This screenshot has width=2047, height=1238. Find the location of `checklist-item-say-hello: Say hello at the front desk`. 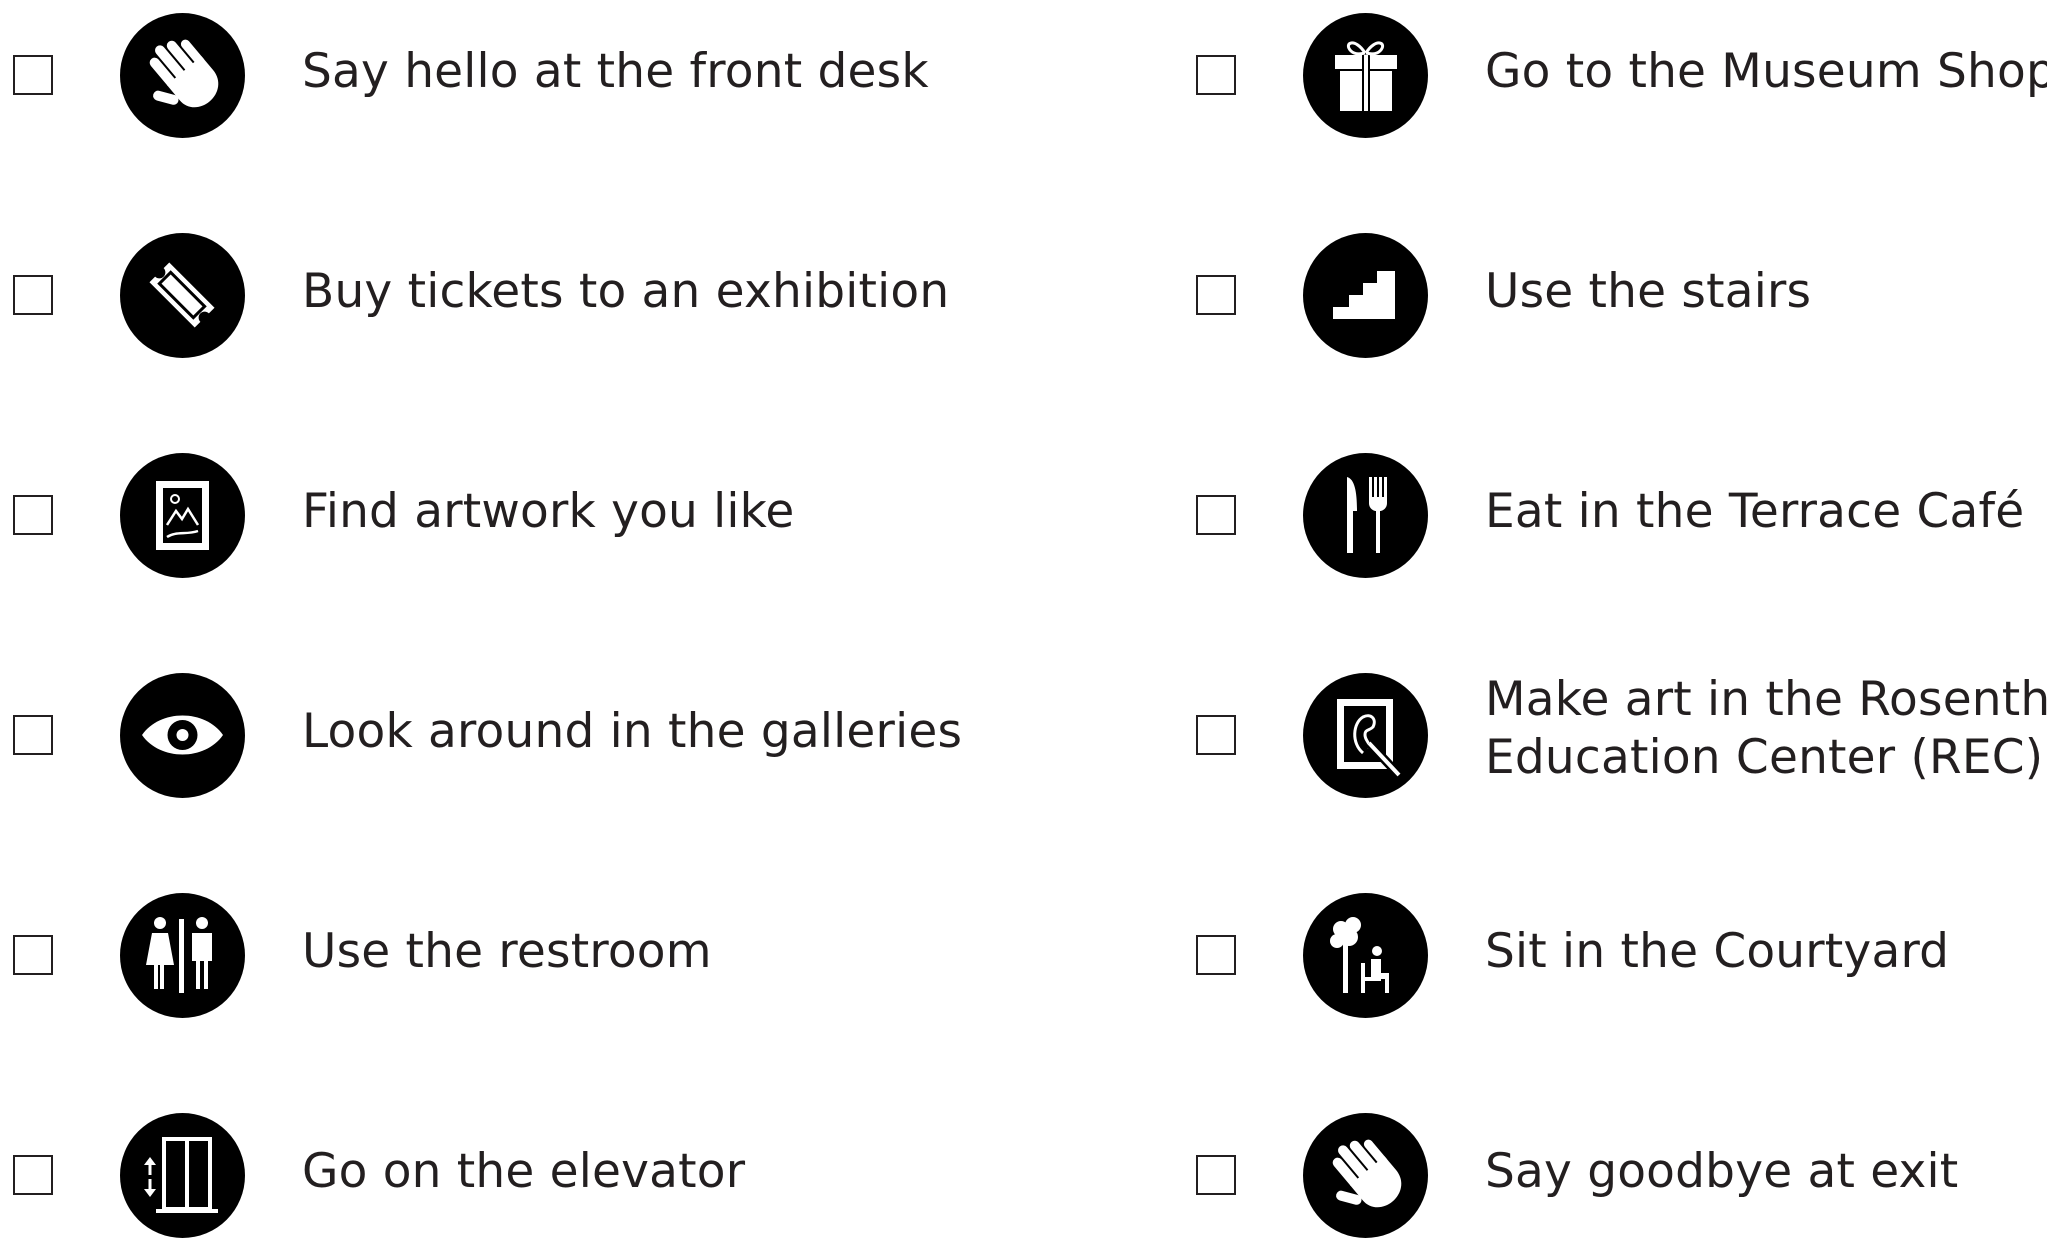

checklist-item-say-hello: Say hello at the front desk is located at coordinates (464, 72).